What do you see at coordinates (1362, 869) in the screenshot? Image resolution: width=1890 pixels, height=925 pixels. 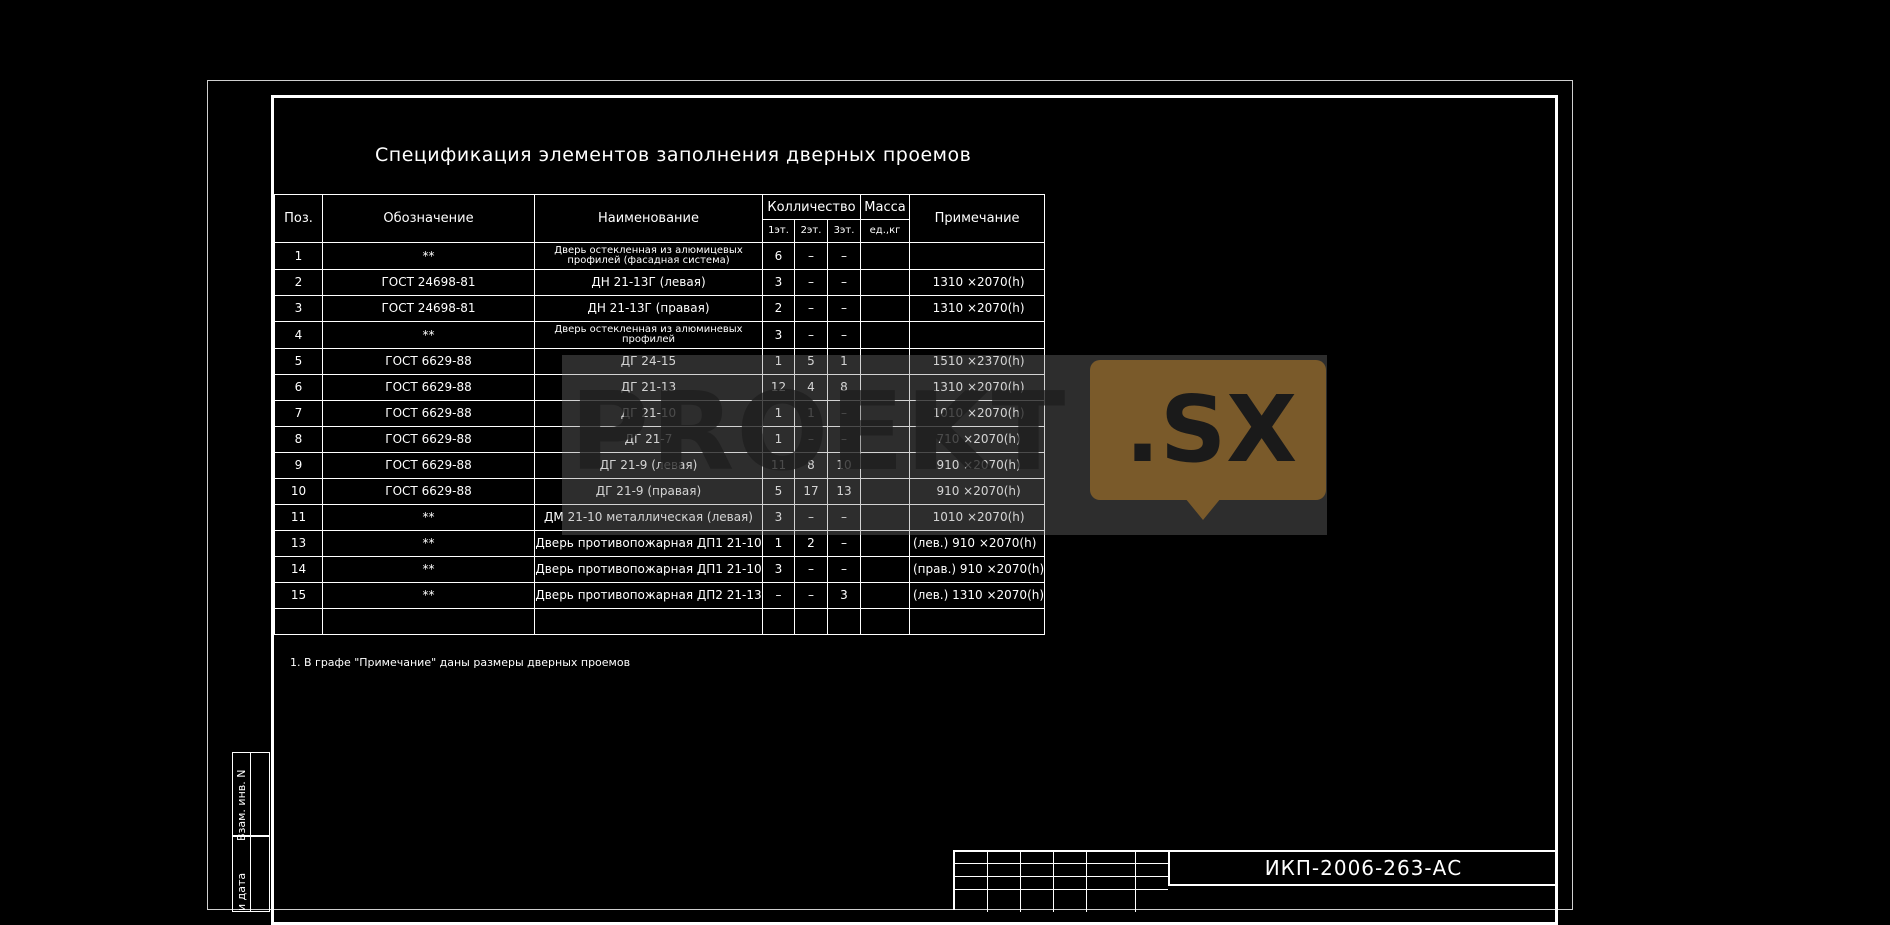 I see `document-code: ИКП-2006-263-АС` at bounding box center [1362, 869].